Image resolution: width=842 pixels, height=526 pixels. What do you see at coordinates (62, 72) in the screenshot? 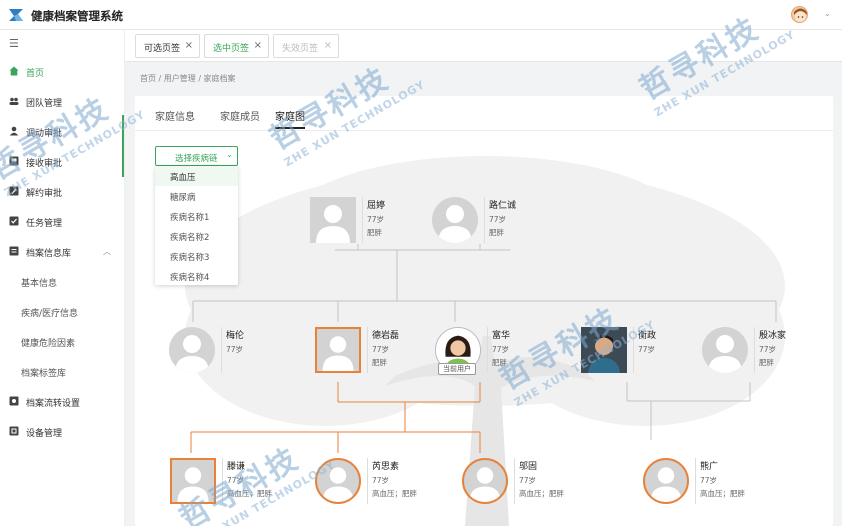
I see `sidebar-item-home: 首页` at bounding box center [62, 72].